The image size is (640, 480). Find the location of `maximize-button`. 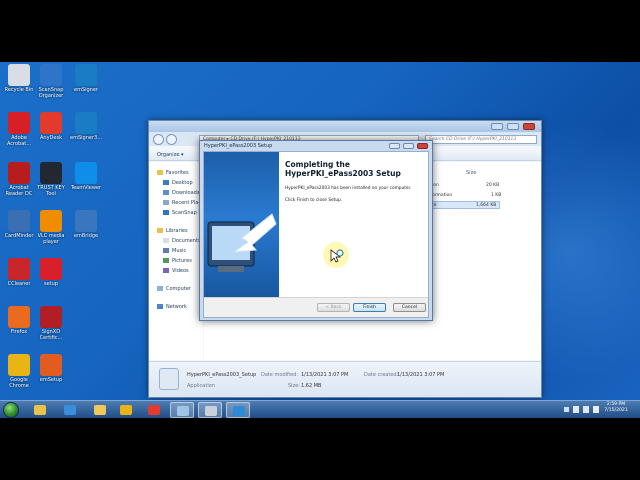

maximize-button is located at coordinates (513, 126).